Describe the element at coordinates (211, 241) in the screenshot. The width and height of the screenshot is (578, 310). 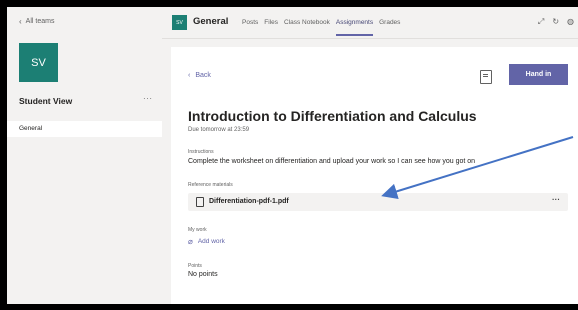
I see `add-work-label: Add work` at that location.